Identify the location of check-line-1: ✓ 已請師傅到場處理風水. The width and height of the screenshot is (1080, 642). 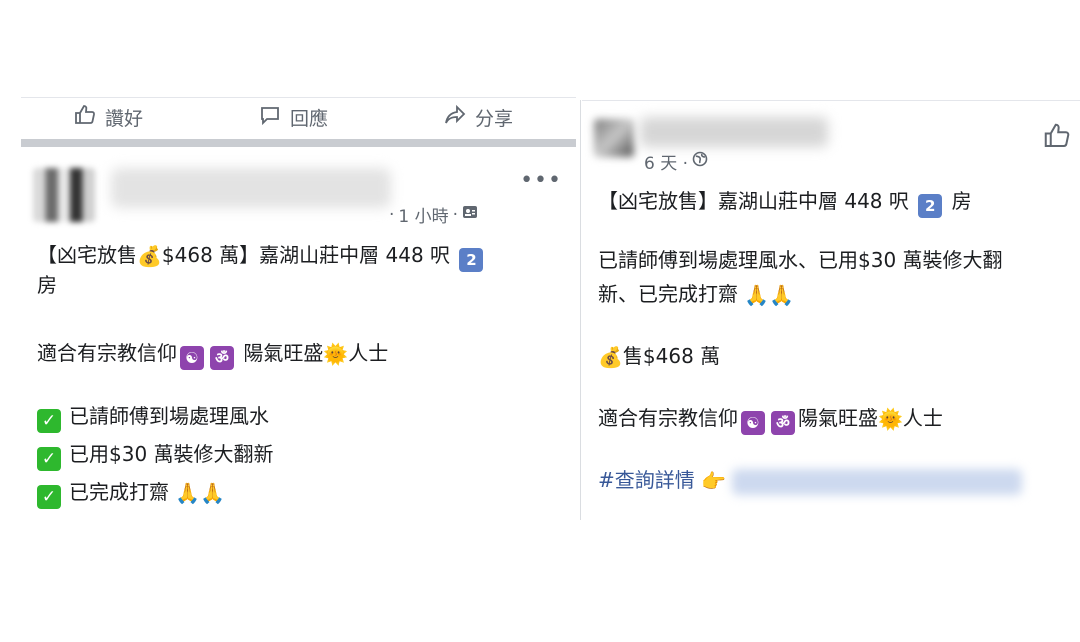
(153, 417).